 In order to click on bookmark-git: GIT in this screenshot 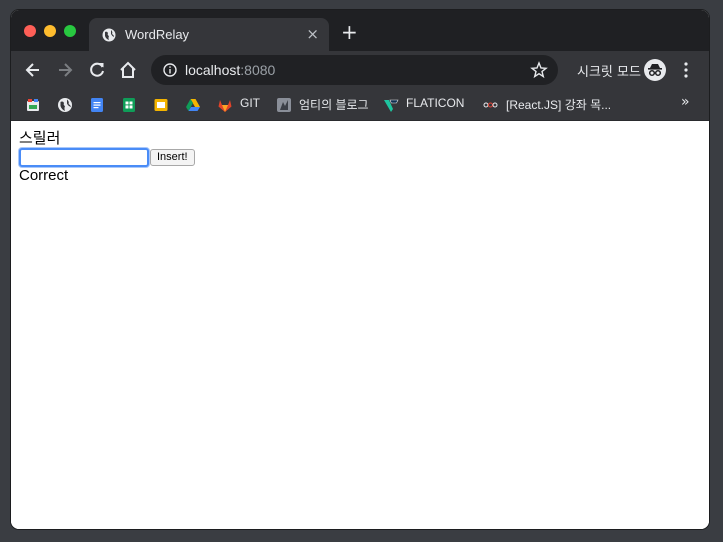, I will do `click(250, 103)`.